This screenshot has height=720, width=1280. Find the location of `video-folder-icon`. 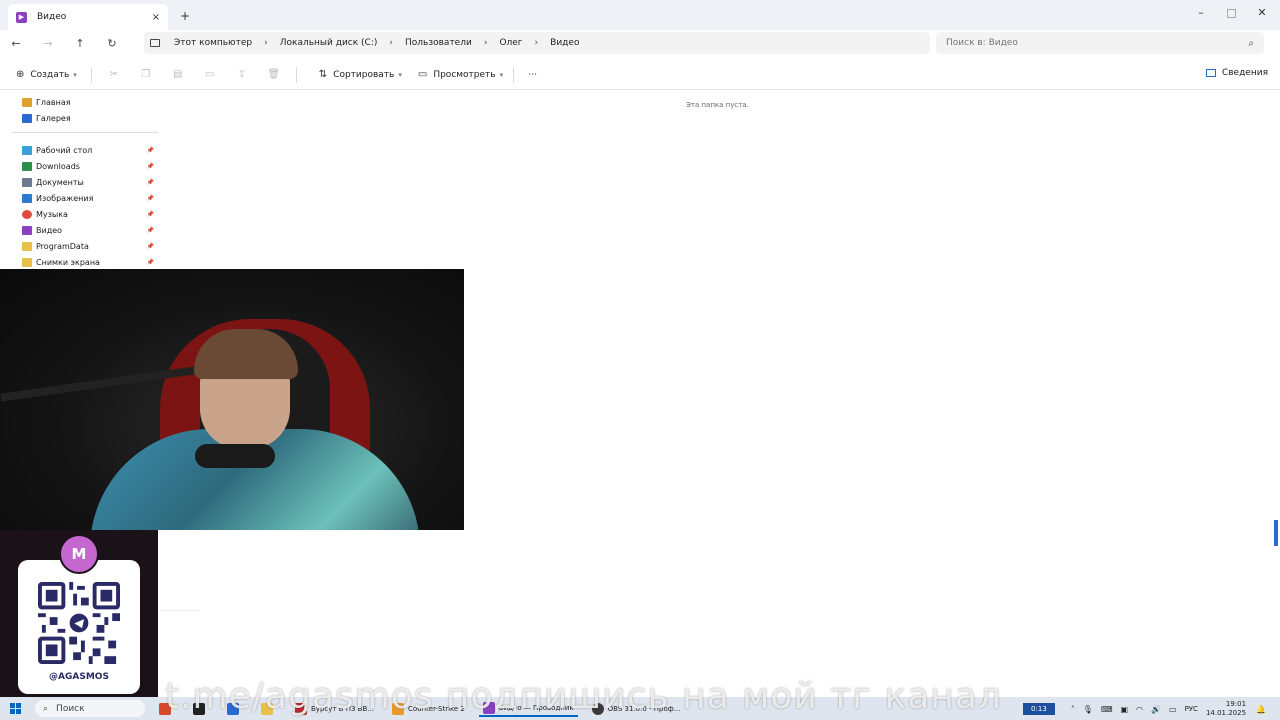

video-folder-icon is located at coordinates (27, 230).